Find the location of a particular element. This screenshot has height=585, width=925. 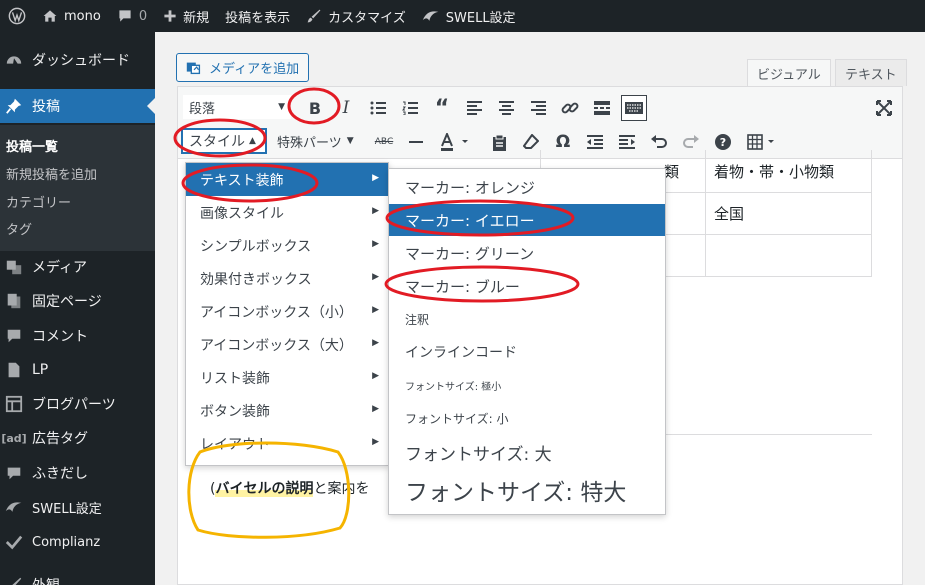

comments-link: 0 is located at coordinates (132, 16).